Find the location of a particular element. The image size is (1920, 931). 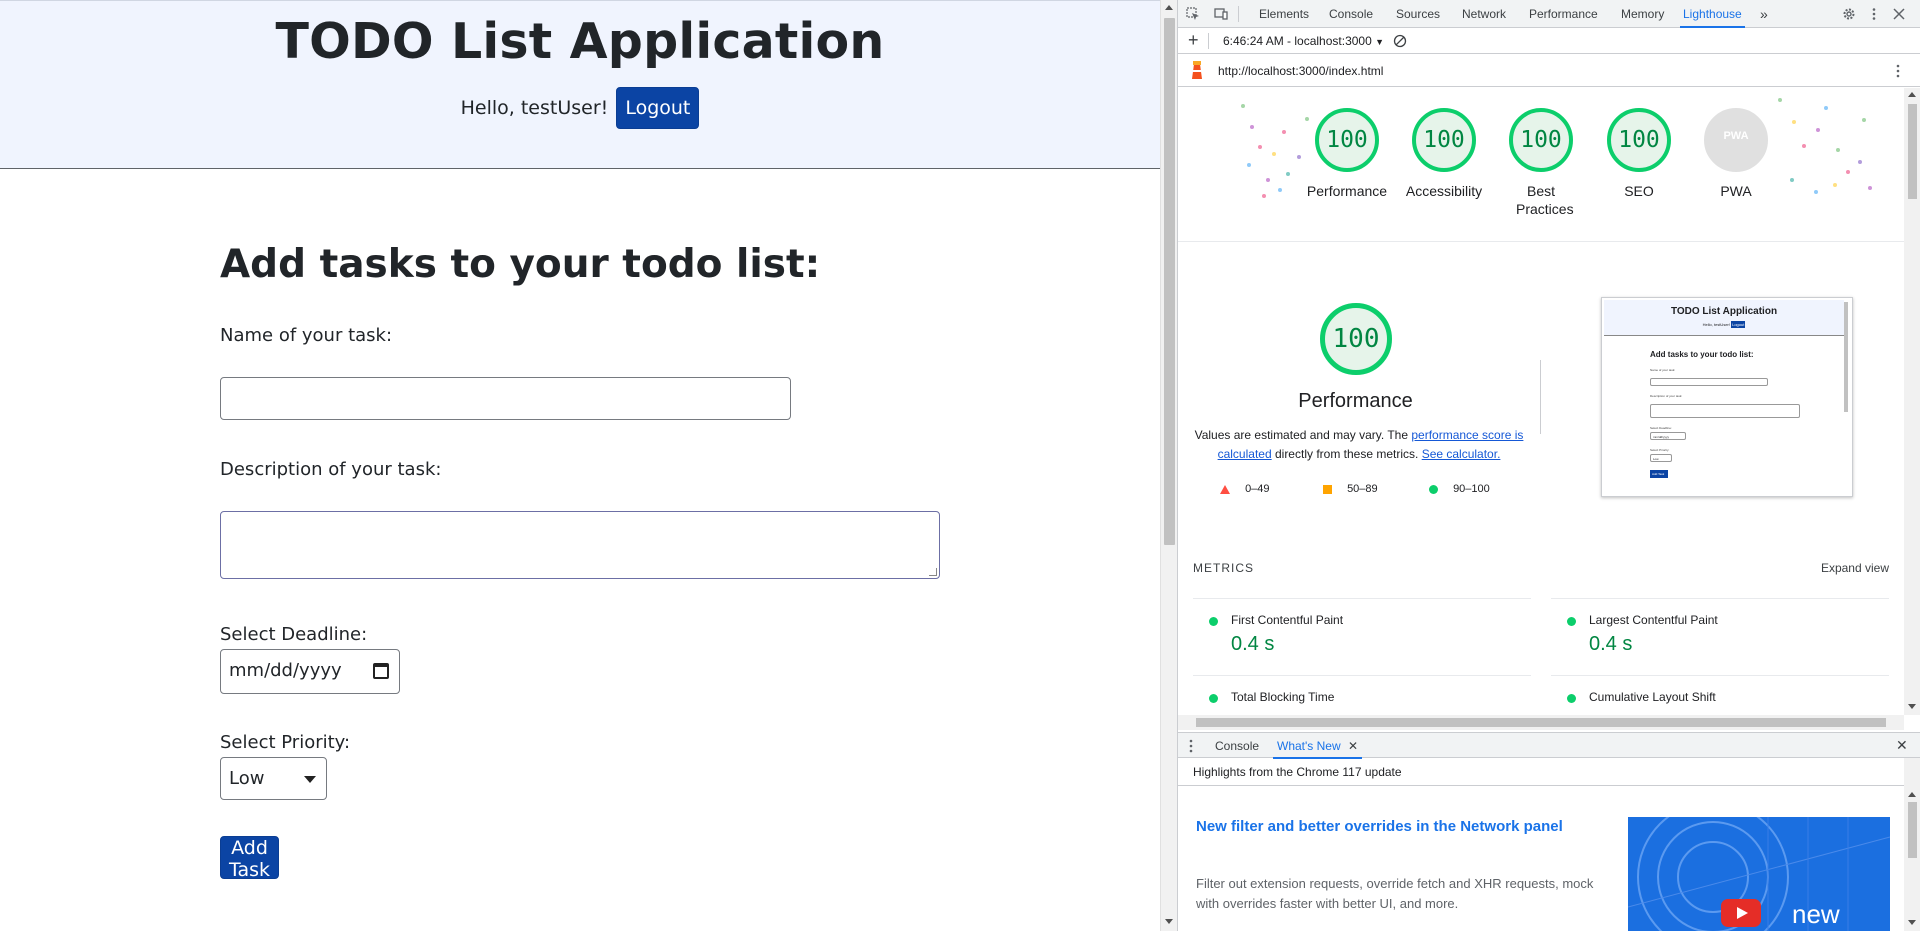

lh-divider is located at coordinates (1208, 41).